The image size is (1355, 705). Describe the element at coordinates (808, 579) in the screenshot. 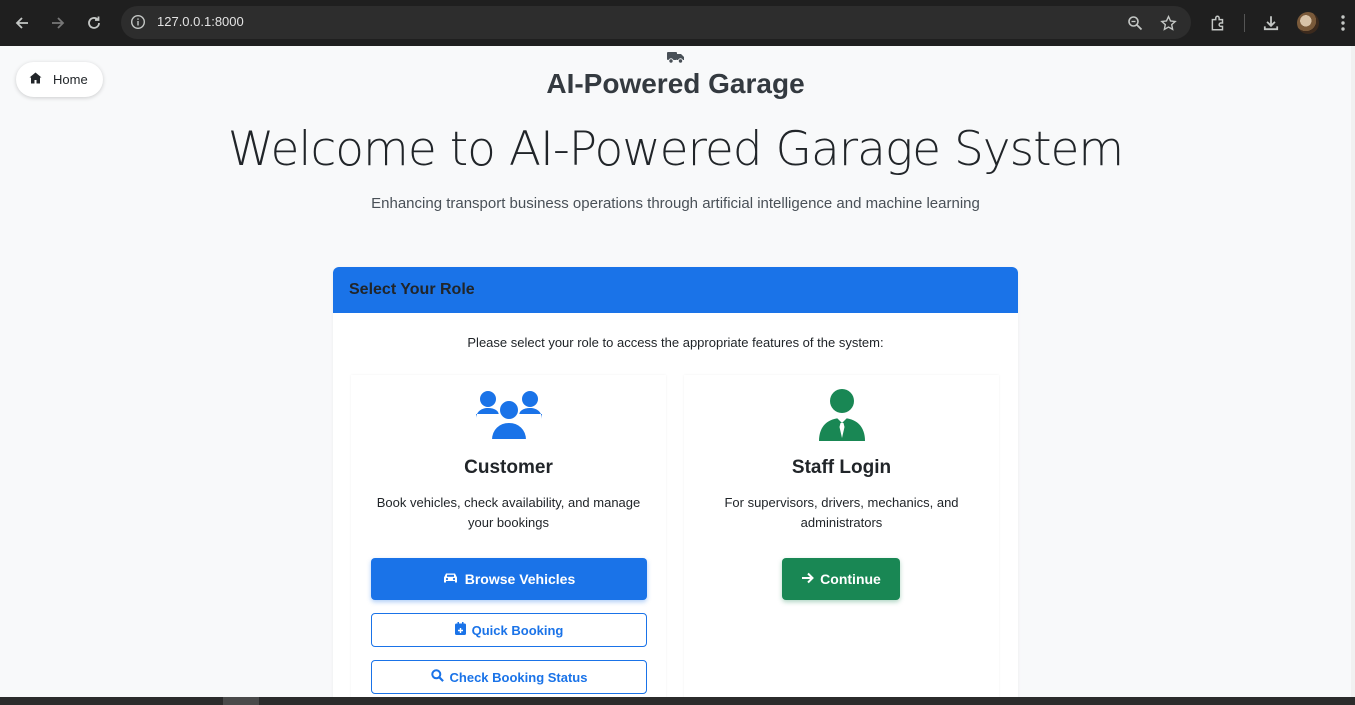

I see `arrow-right-icon` at that location.